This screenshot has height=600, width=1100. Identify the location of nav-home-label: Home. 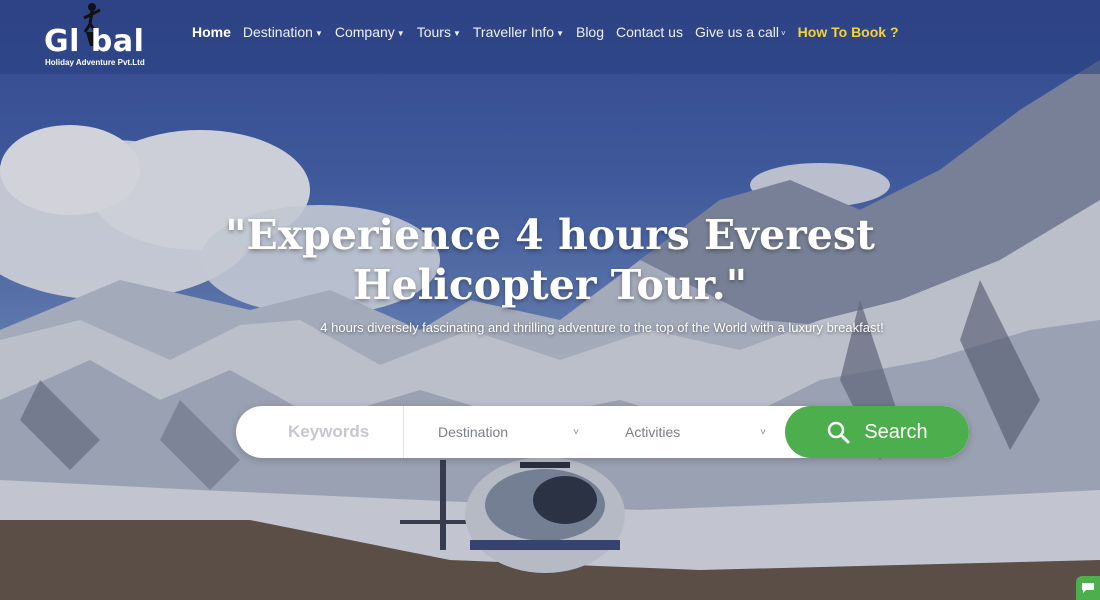
(211, 32).